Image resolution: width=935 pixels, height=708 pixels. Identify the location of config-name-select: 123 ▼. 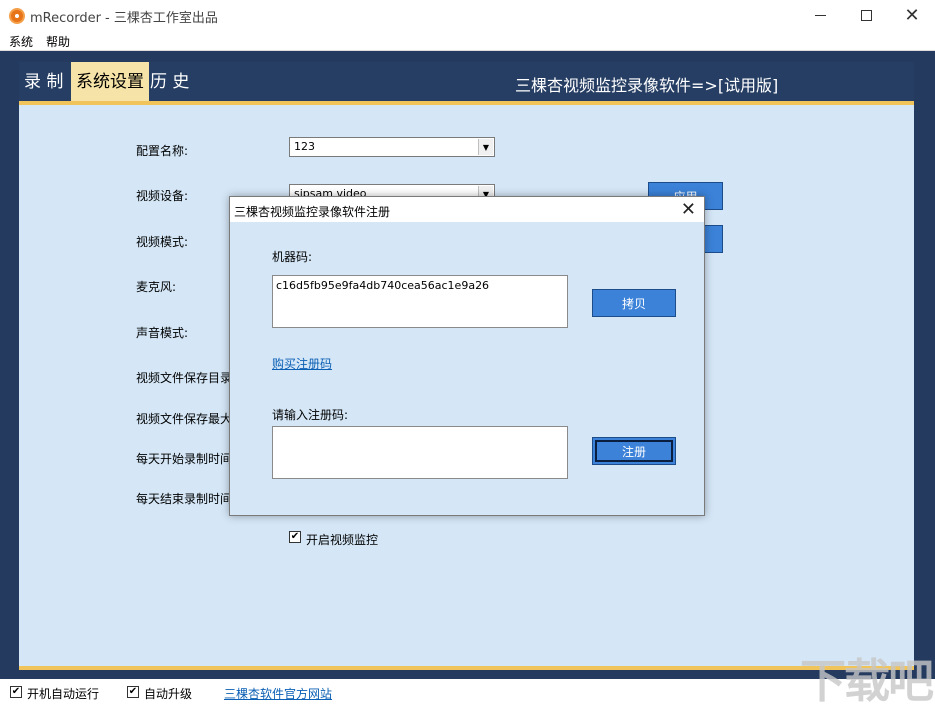
(392, 147).